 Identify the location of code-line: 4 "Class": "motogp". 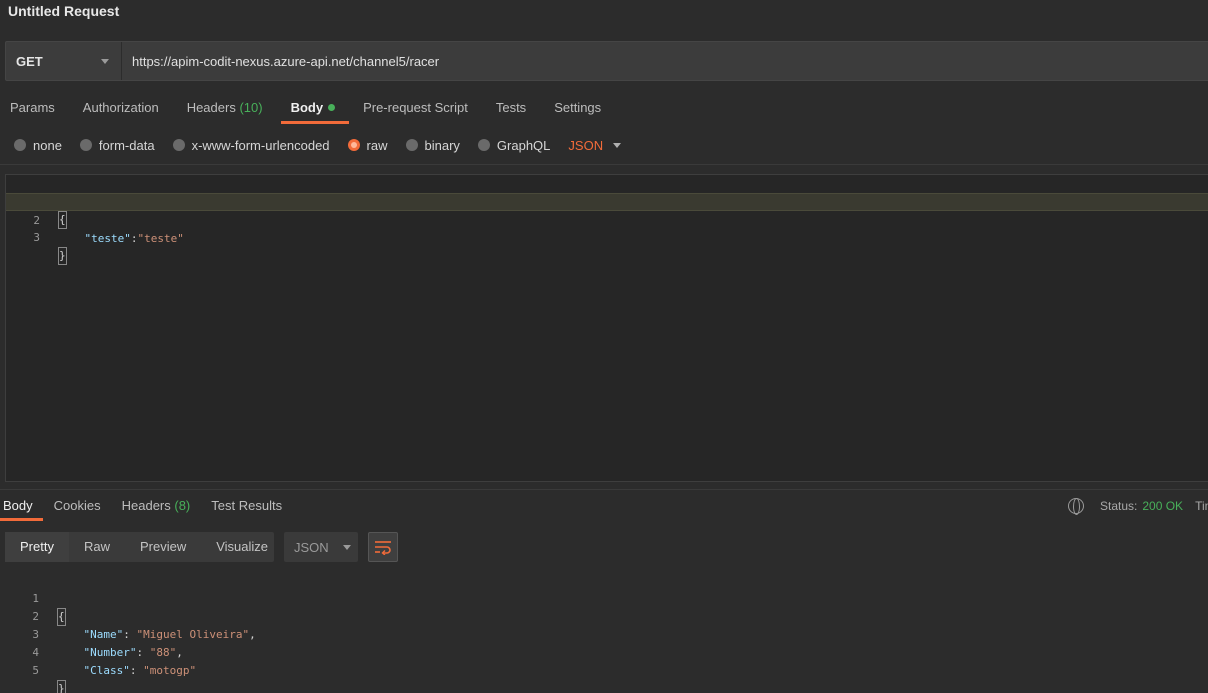
(606, 651).